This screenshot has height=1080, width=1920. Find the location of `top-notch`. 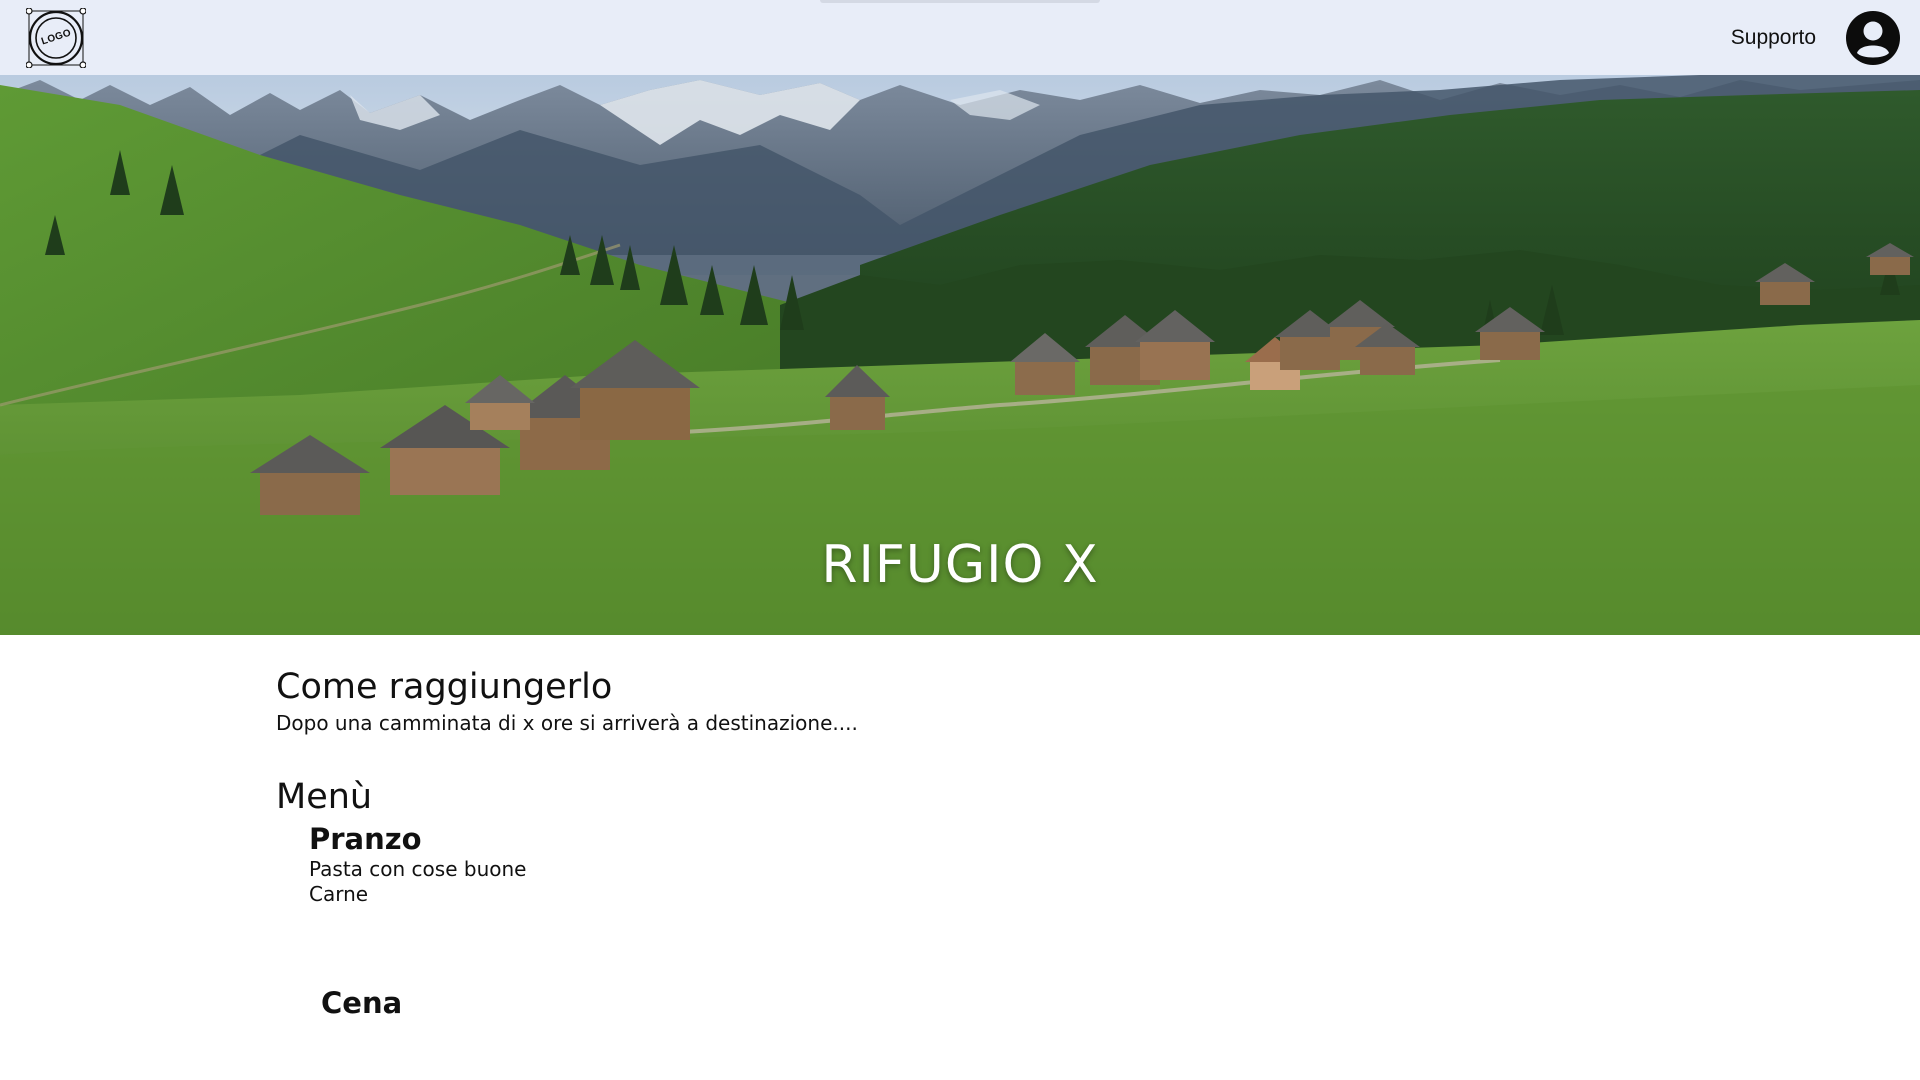

top-notch is located at coordinates (960, 1).